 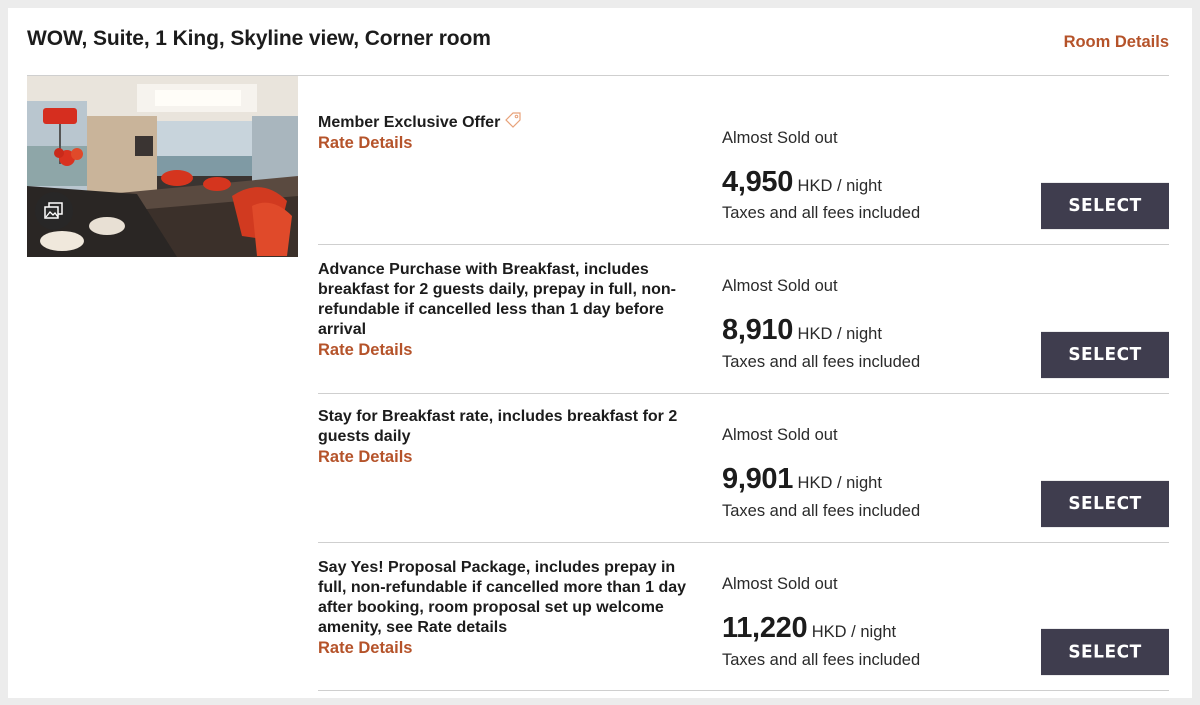 What do you see at coordinates (409, 122) in the screenshot?
I see `rate-name: Member Exclusive Offer` at bounding box center [409, 122].